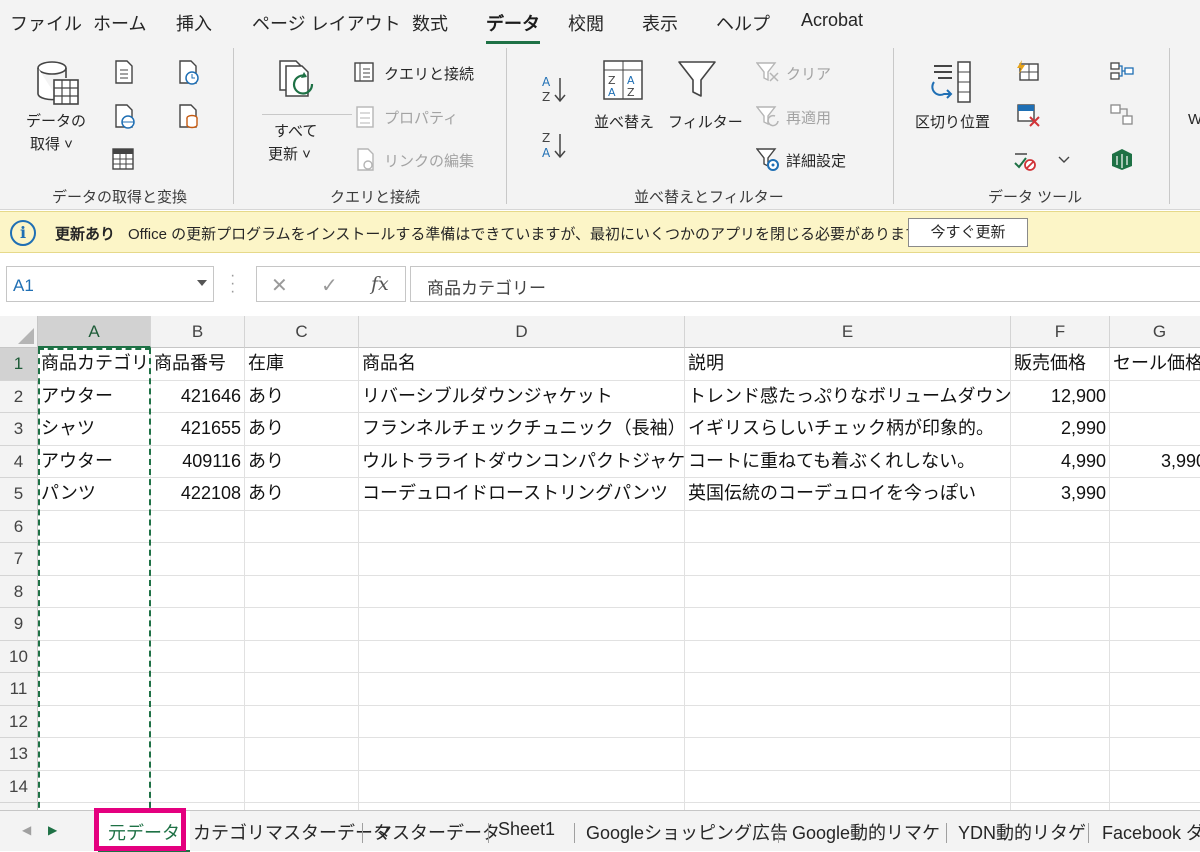  I want to click on cell-g5, so click(1155, 494).